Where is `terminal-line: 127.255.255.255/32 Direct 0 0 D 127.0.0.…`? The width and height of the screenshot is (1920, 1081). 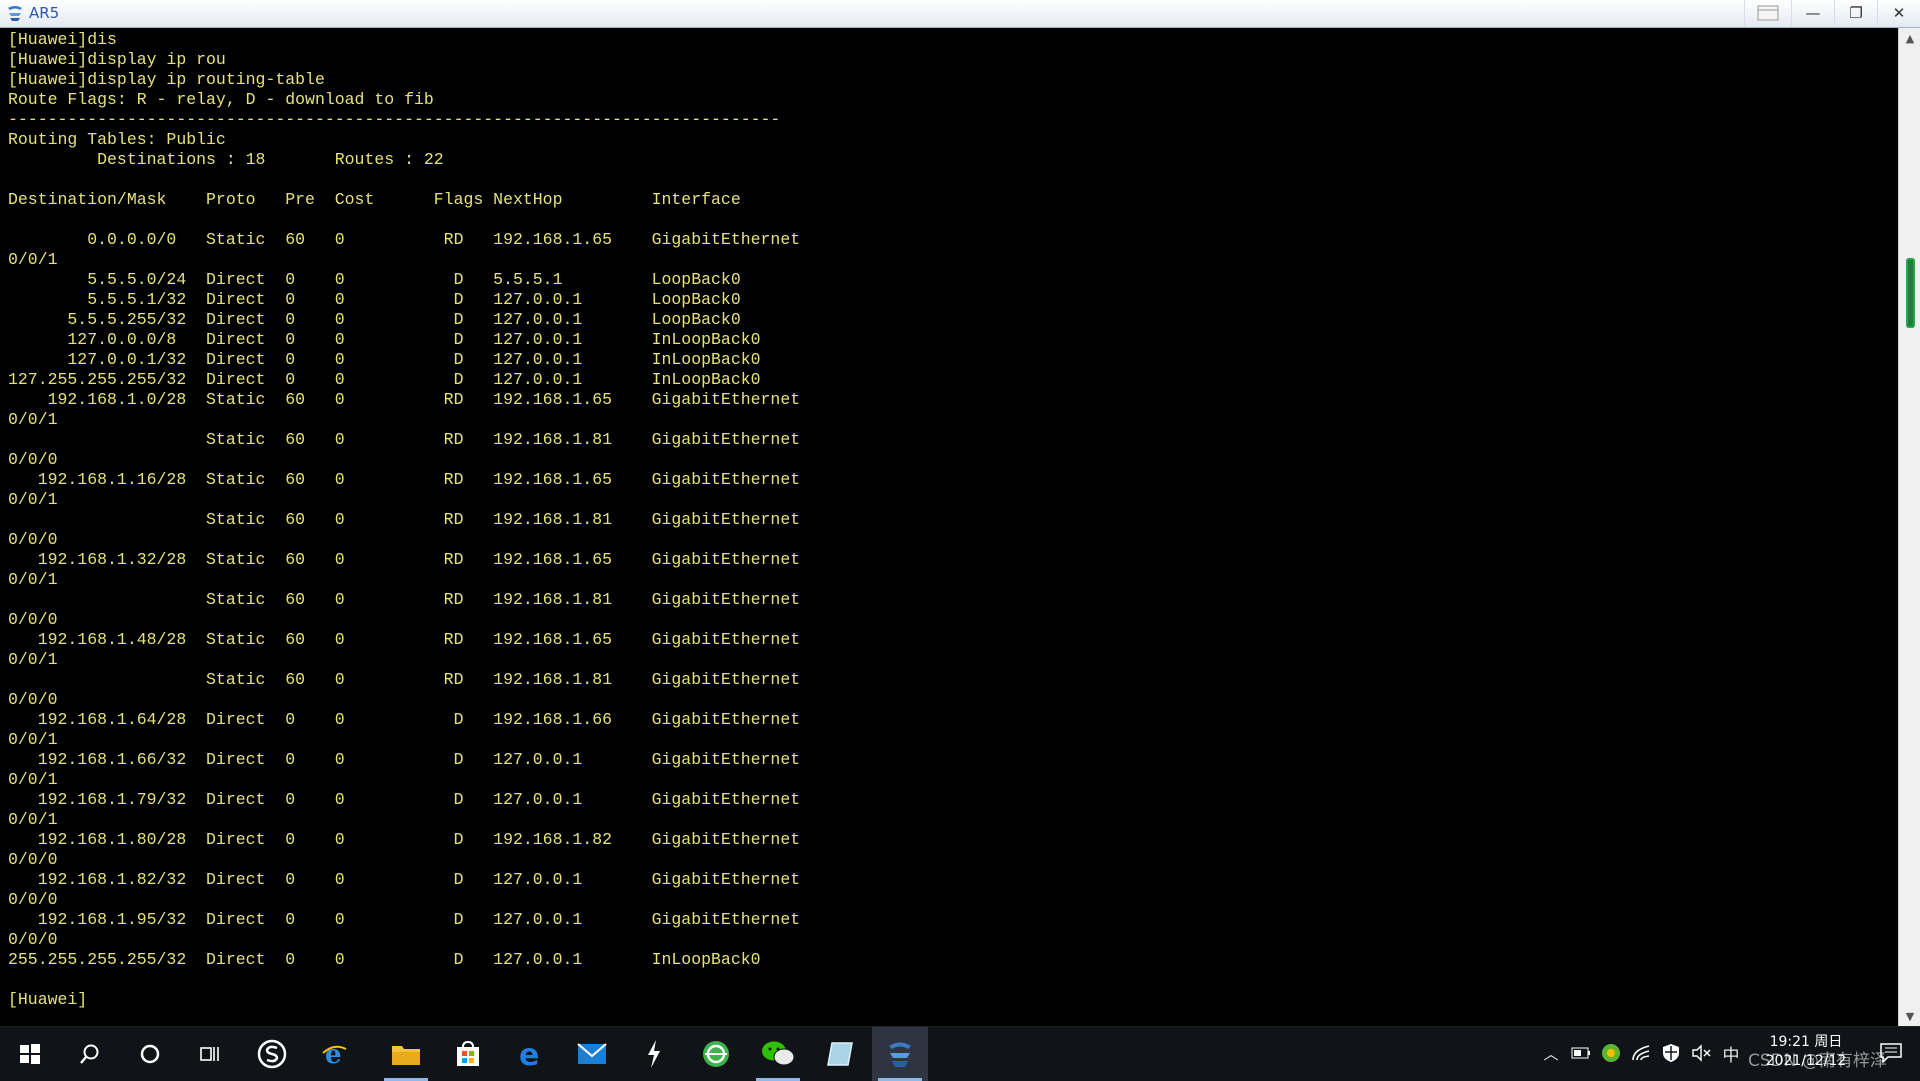 terminal-line: 127.255.255.255/32 Direct 0 0 D 127.0.0.… is located at coordinates (384, 379).